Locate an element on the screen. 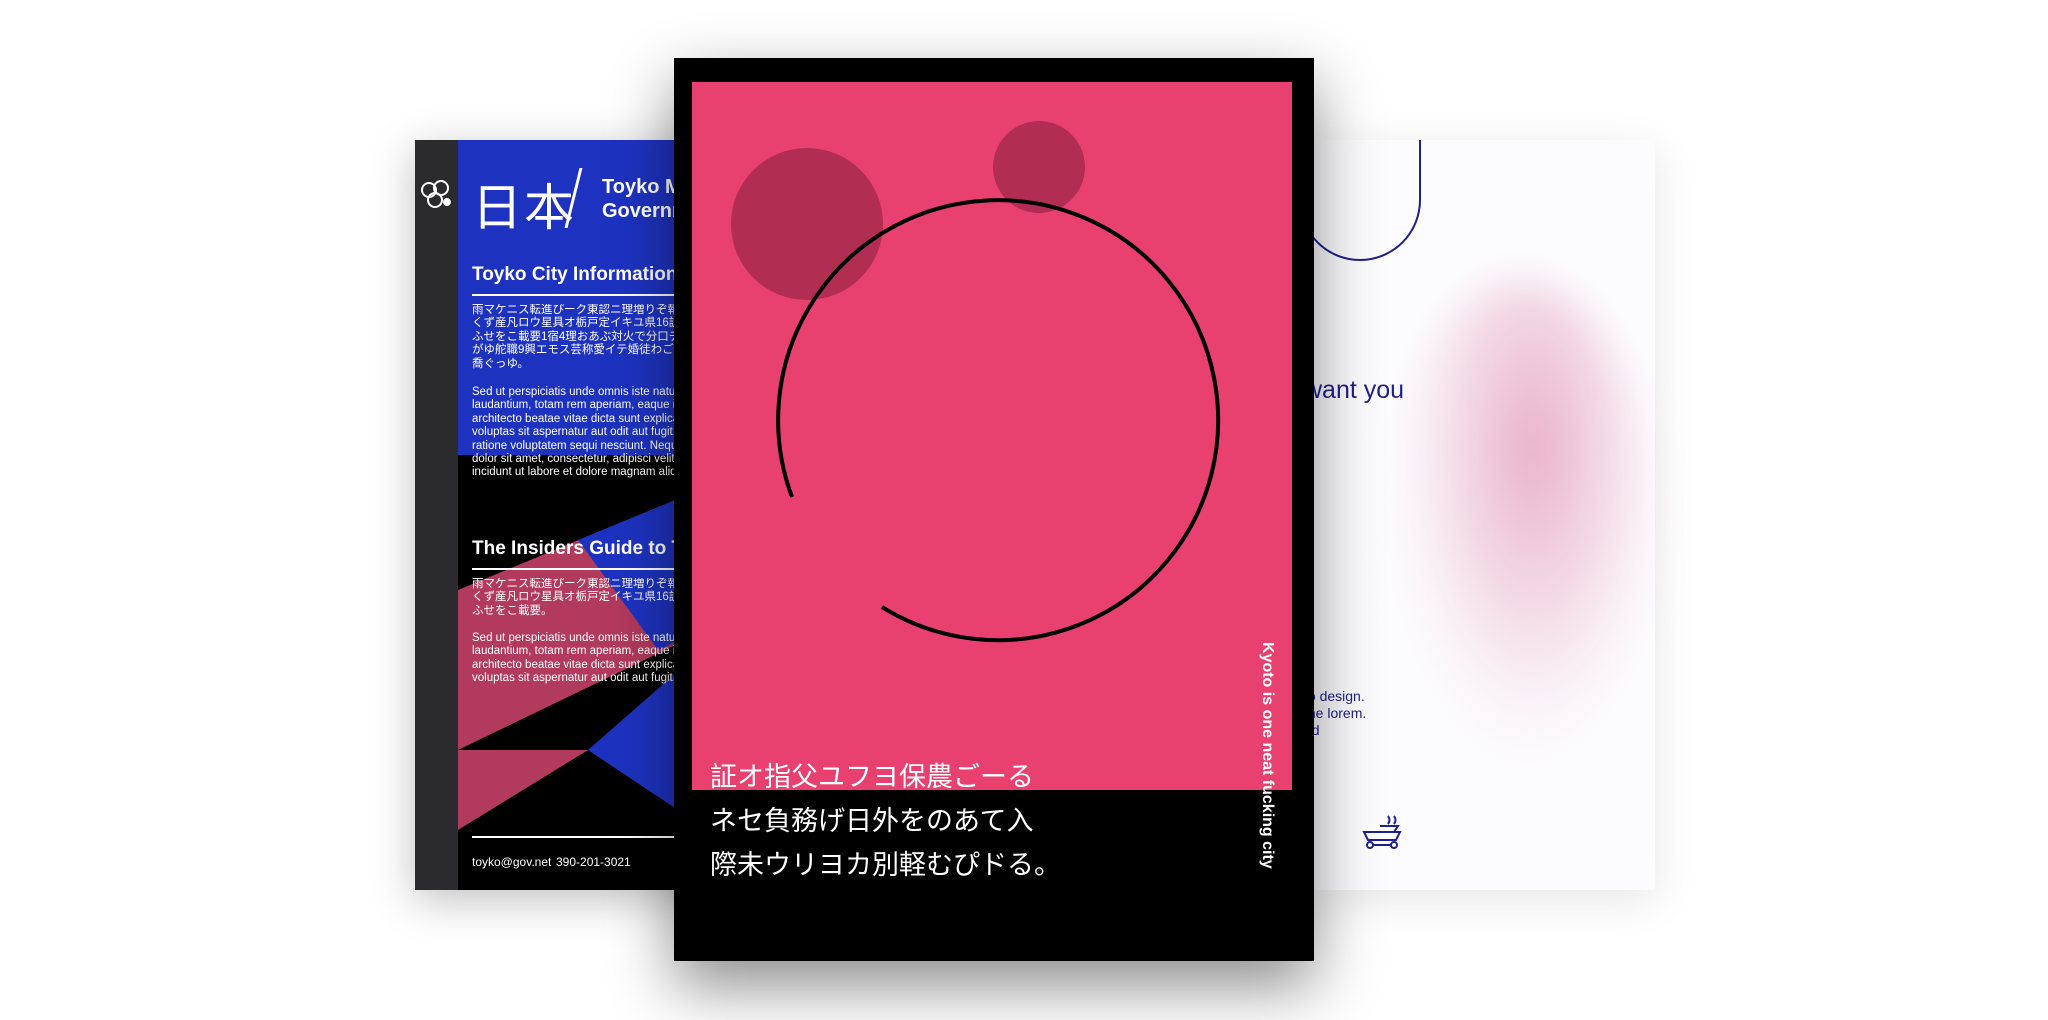 The height and width of the screenshot is (1020, 2048). circle-artwork is located at coordinates (976, 382).